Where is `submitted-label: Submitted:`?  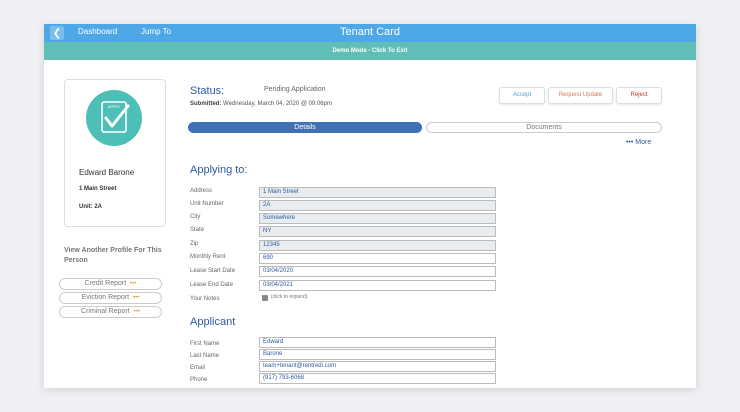
submitted-label: Submitted: is located at coordinates (206, 104).